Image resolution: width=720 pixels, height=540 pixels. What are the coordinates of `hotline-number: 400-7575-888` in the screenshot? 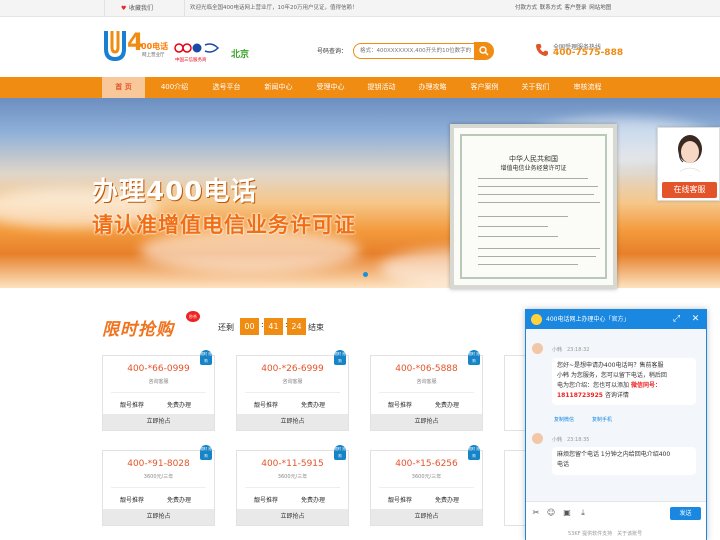 It's located at (588, 53).